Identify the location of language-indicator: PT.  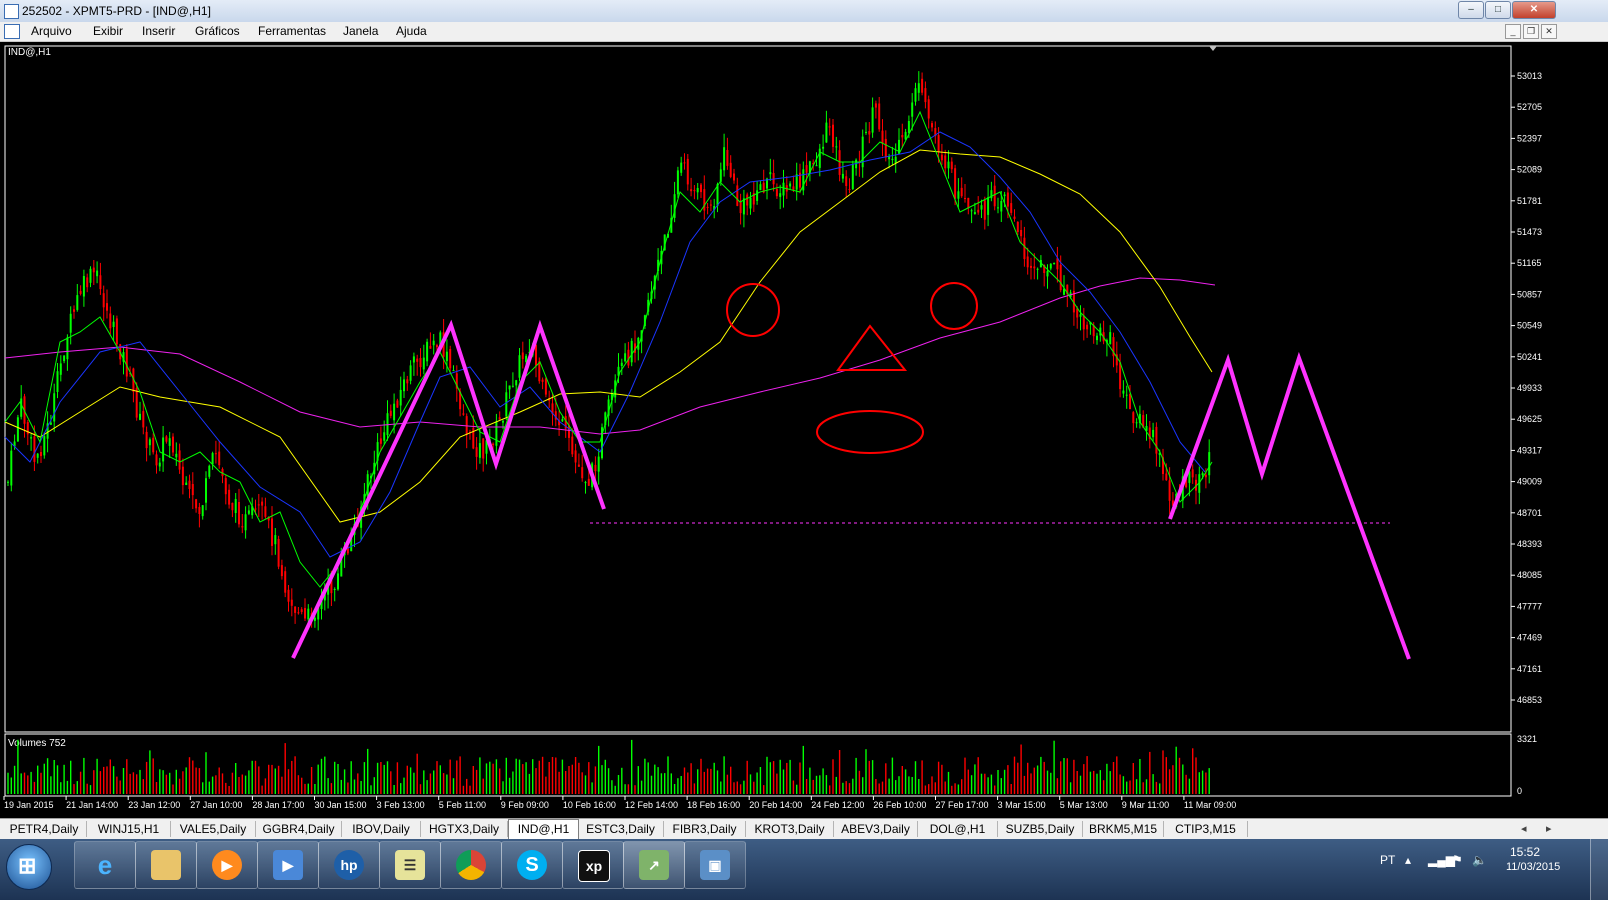
(1387, 860).